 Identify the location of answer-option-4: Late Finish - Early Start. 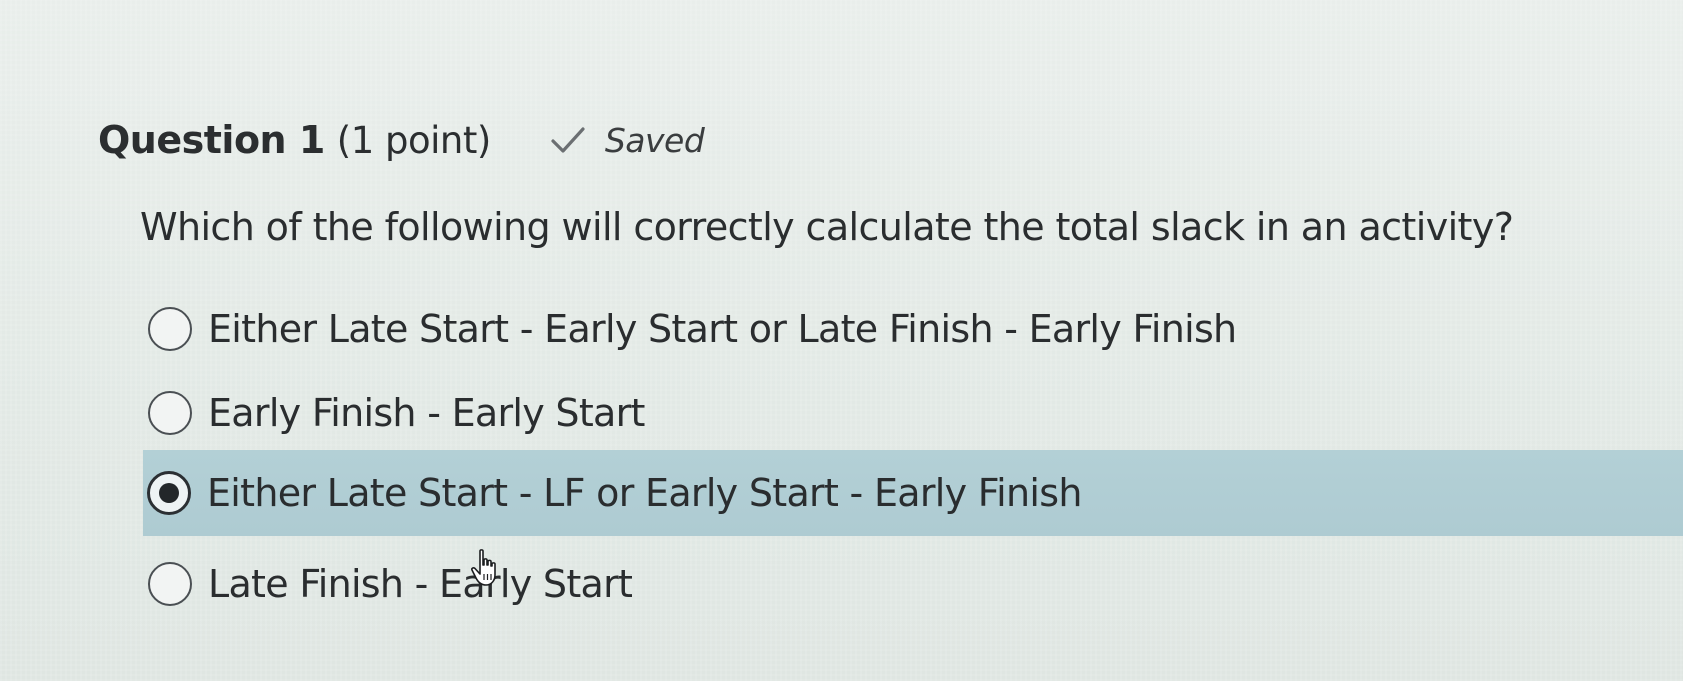
(388, 584).